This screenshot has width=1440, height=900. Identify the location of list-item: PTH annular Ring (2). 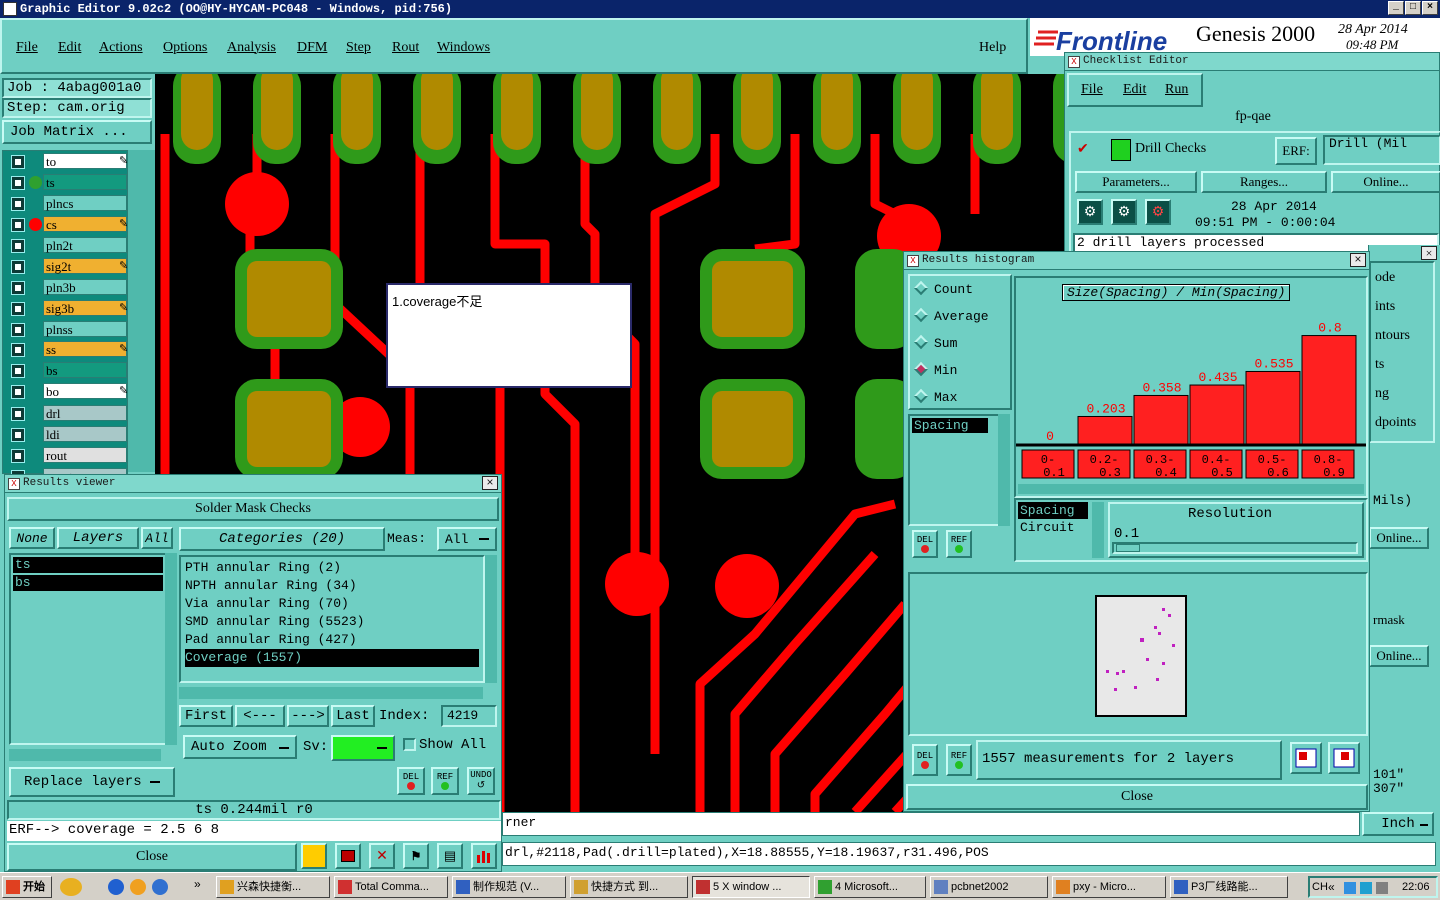
(332, 568).